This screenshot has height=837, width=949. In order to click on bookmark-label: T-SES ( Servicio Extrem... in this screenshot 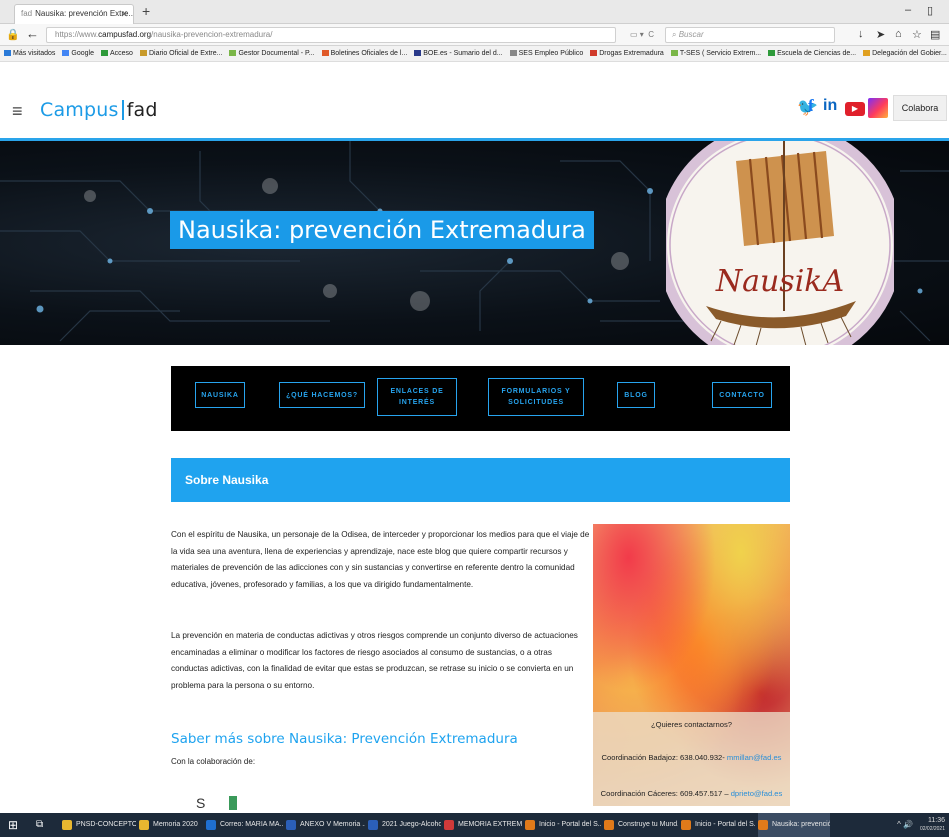, I will do `click(720, 53)`.